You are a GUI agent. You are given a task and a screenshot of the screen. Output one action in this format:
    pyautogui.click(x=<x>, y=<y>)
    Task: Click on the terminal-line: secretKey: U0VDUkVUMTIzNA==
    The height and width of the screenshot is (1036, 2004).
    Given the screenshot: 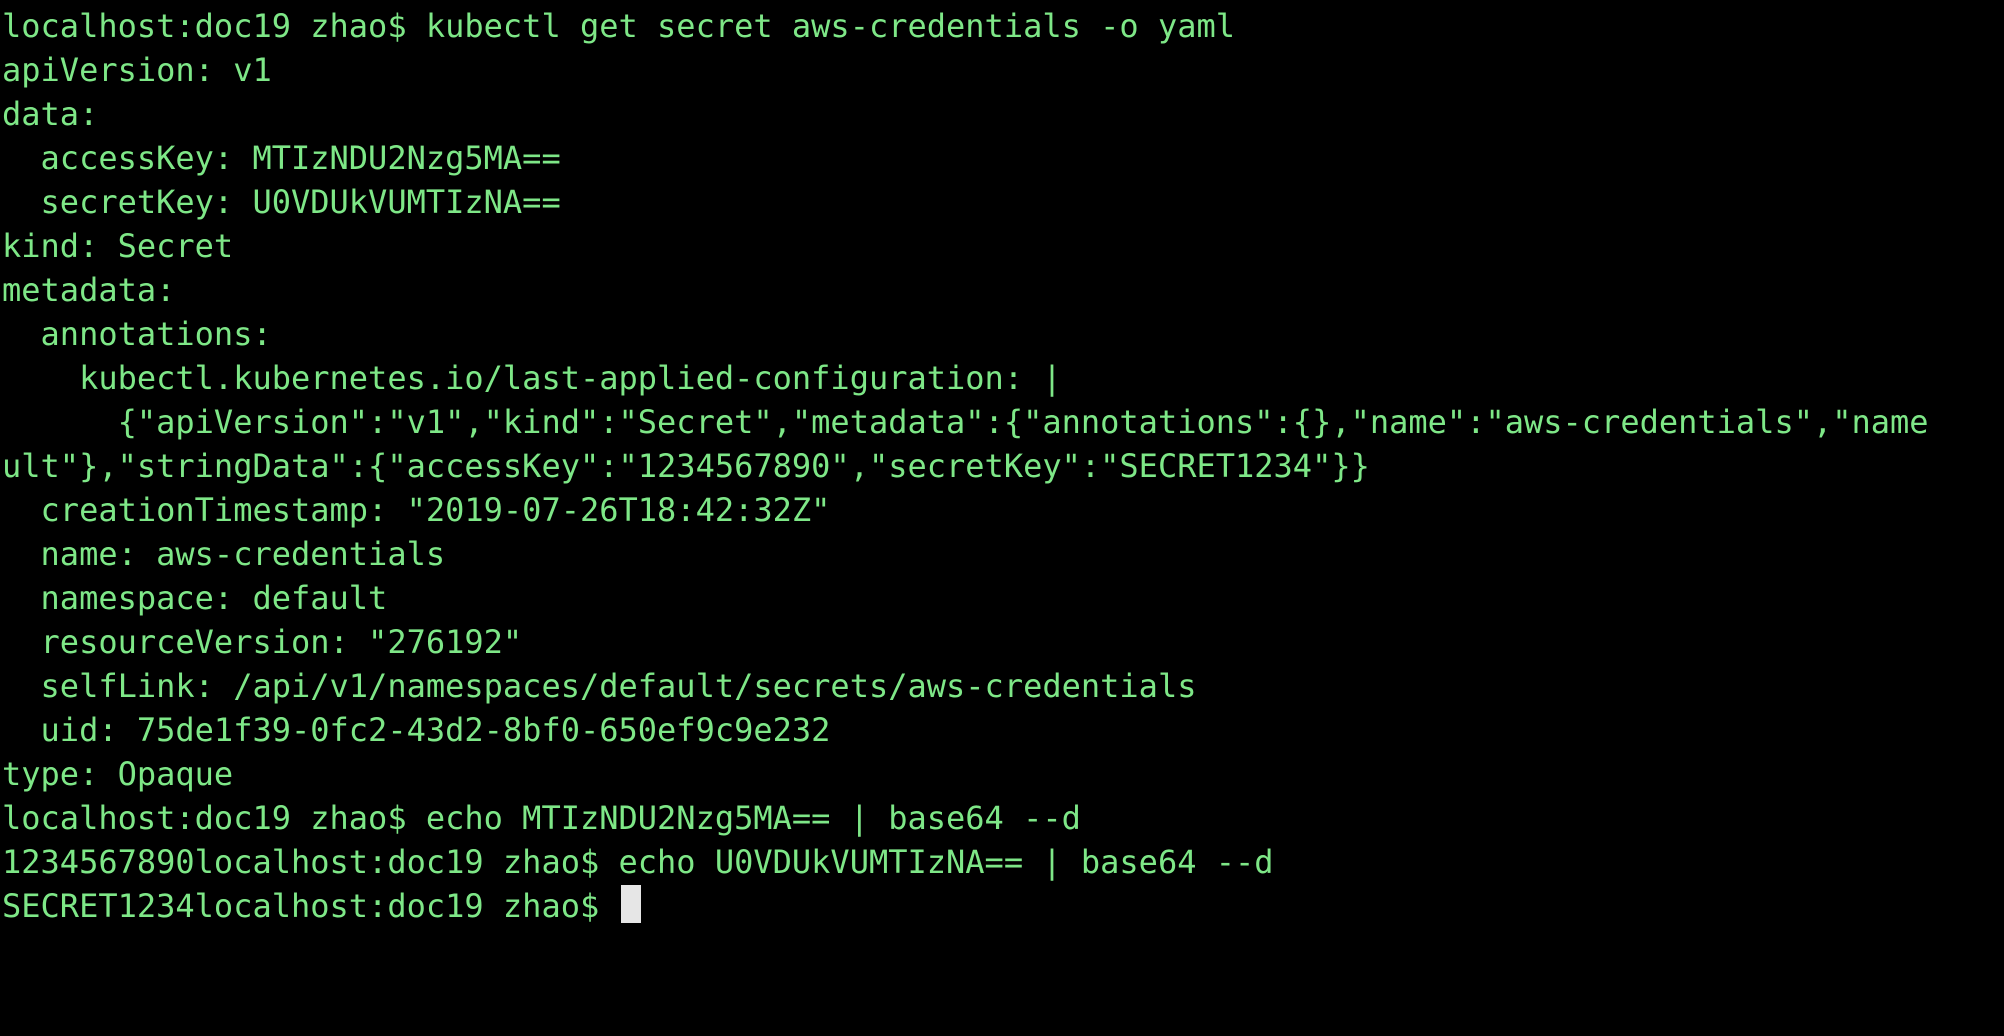 What is the action you would take?
    pyautogui.click(x=281, y=202)
    